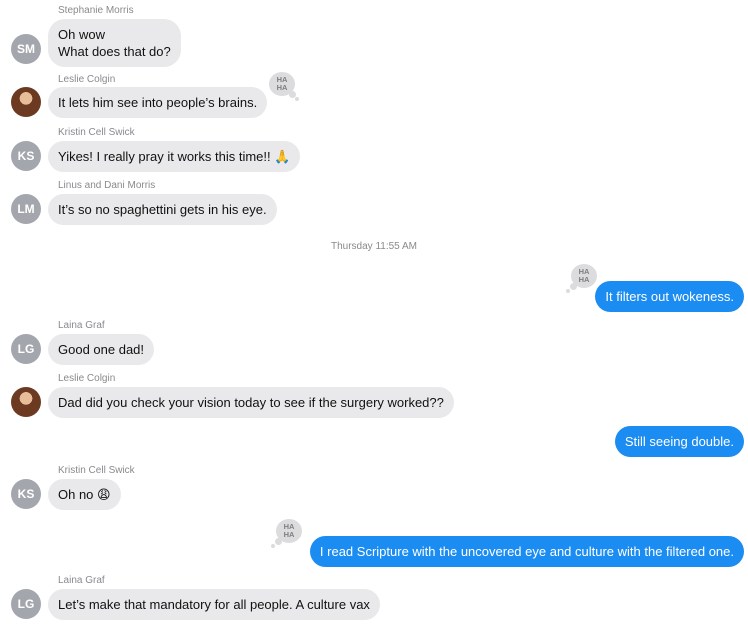 This screenshot has height=627, width=748. I want to click on message-bubble: Good one dad!, so click(101, 349).